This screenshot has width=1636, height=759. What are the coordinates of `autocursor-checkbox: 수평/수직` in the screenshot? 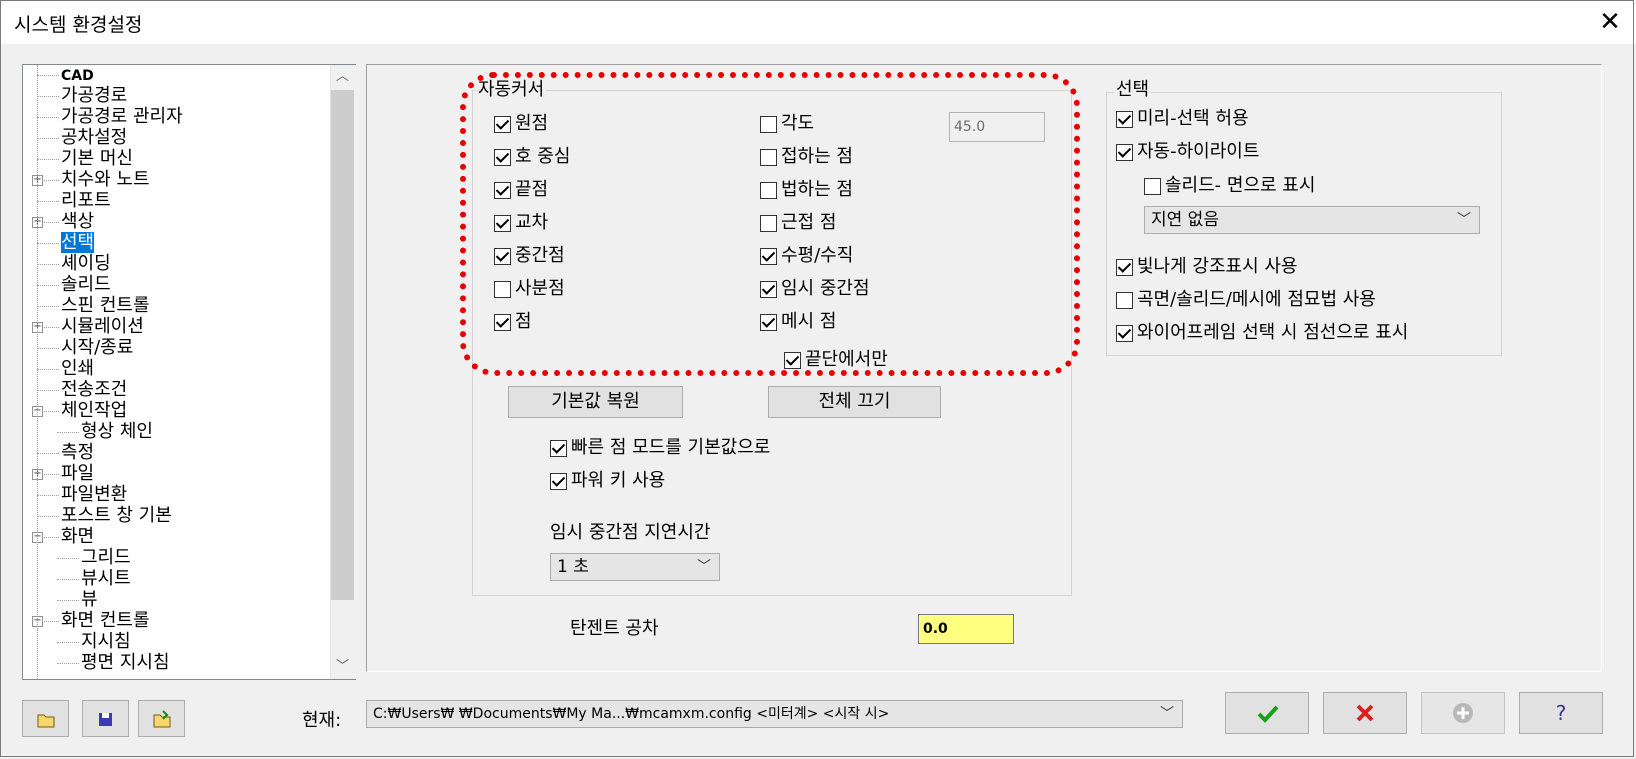 It's located at (806, 256).